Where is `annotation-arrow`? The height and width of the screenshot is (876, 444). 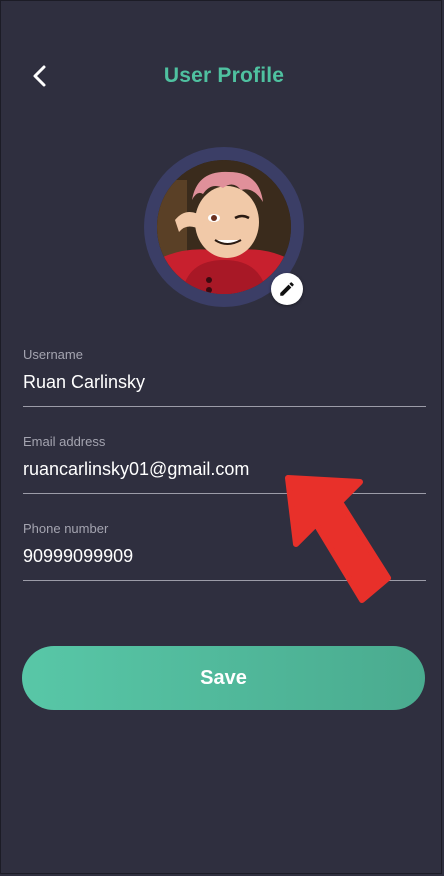
annotation-arrow is located at coordinates (338, 539).